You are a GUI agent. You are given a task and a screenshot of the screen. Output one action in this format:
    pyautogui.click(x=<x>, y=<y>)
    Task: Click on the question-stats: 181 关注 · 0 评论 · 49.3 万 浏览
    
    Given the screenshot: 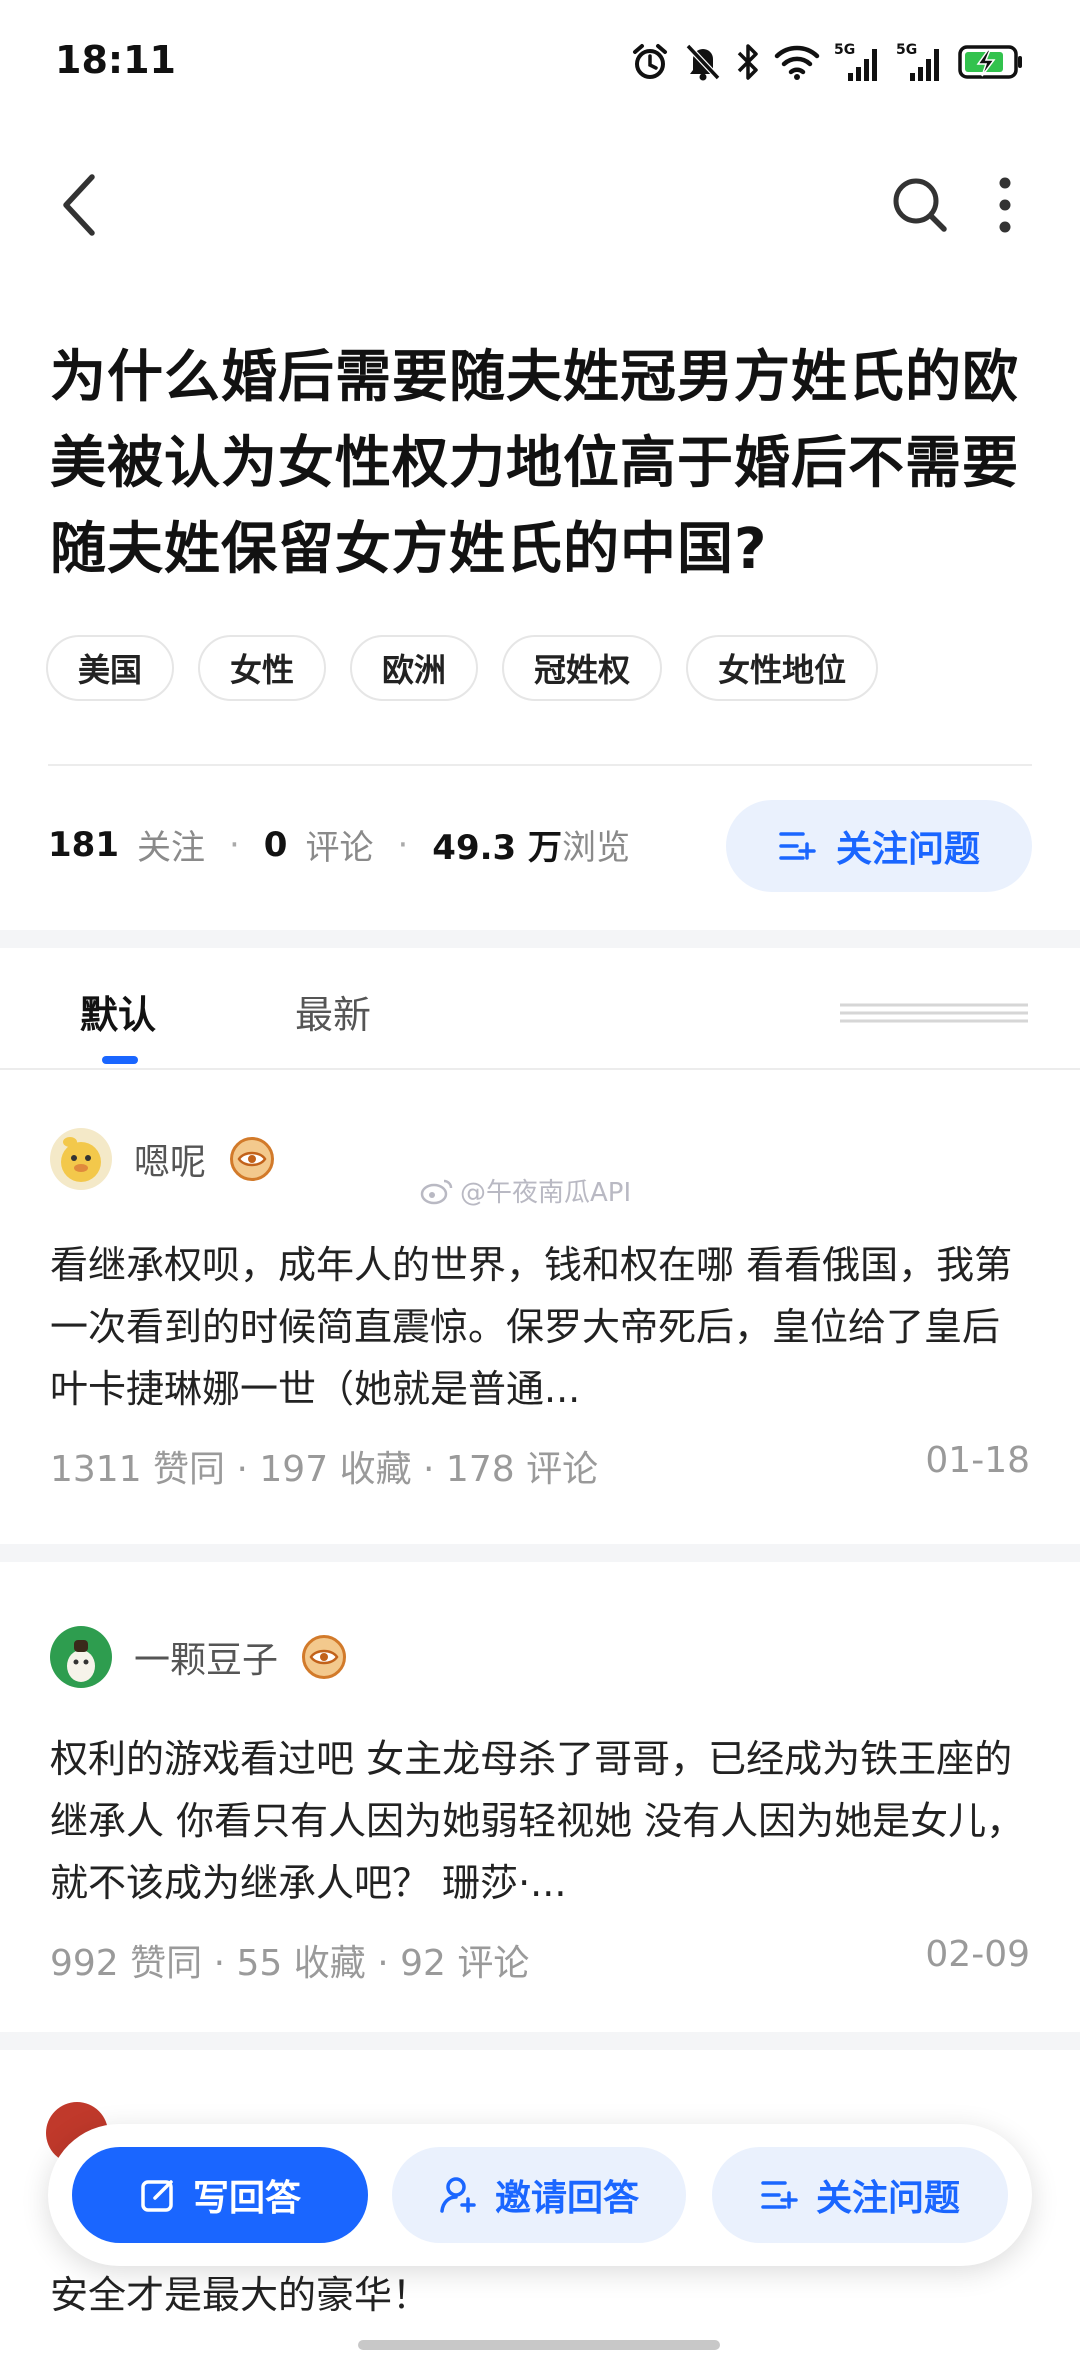 What is the action you would take?
    pyautogui.click(x=339, y=844)
    